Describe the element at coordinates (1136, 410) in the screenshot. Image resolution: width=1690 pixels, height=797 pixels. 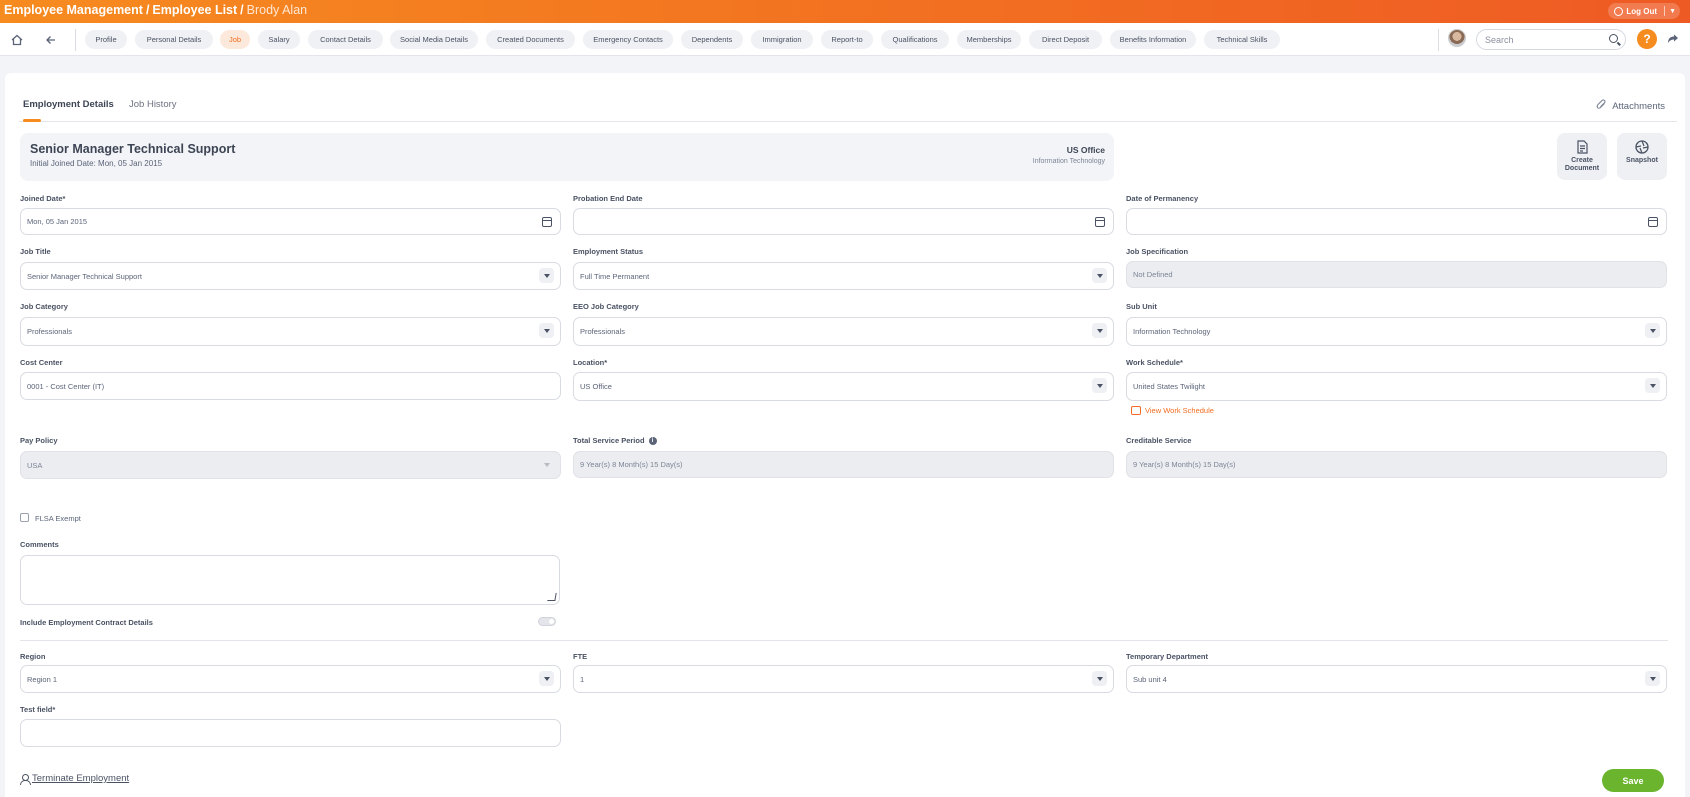
I see `schedule-icon` at that location.